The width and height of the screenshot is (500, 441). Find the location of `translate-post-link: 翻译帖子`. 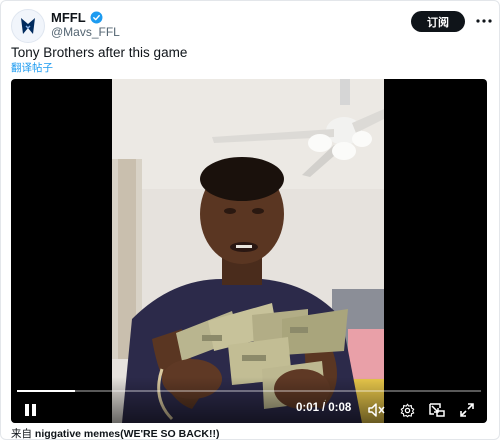

translate-post-link: 翻译帖子 is located at coordinates (32, 67).